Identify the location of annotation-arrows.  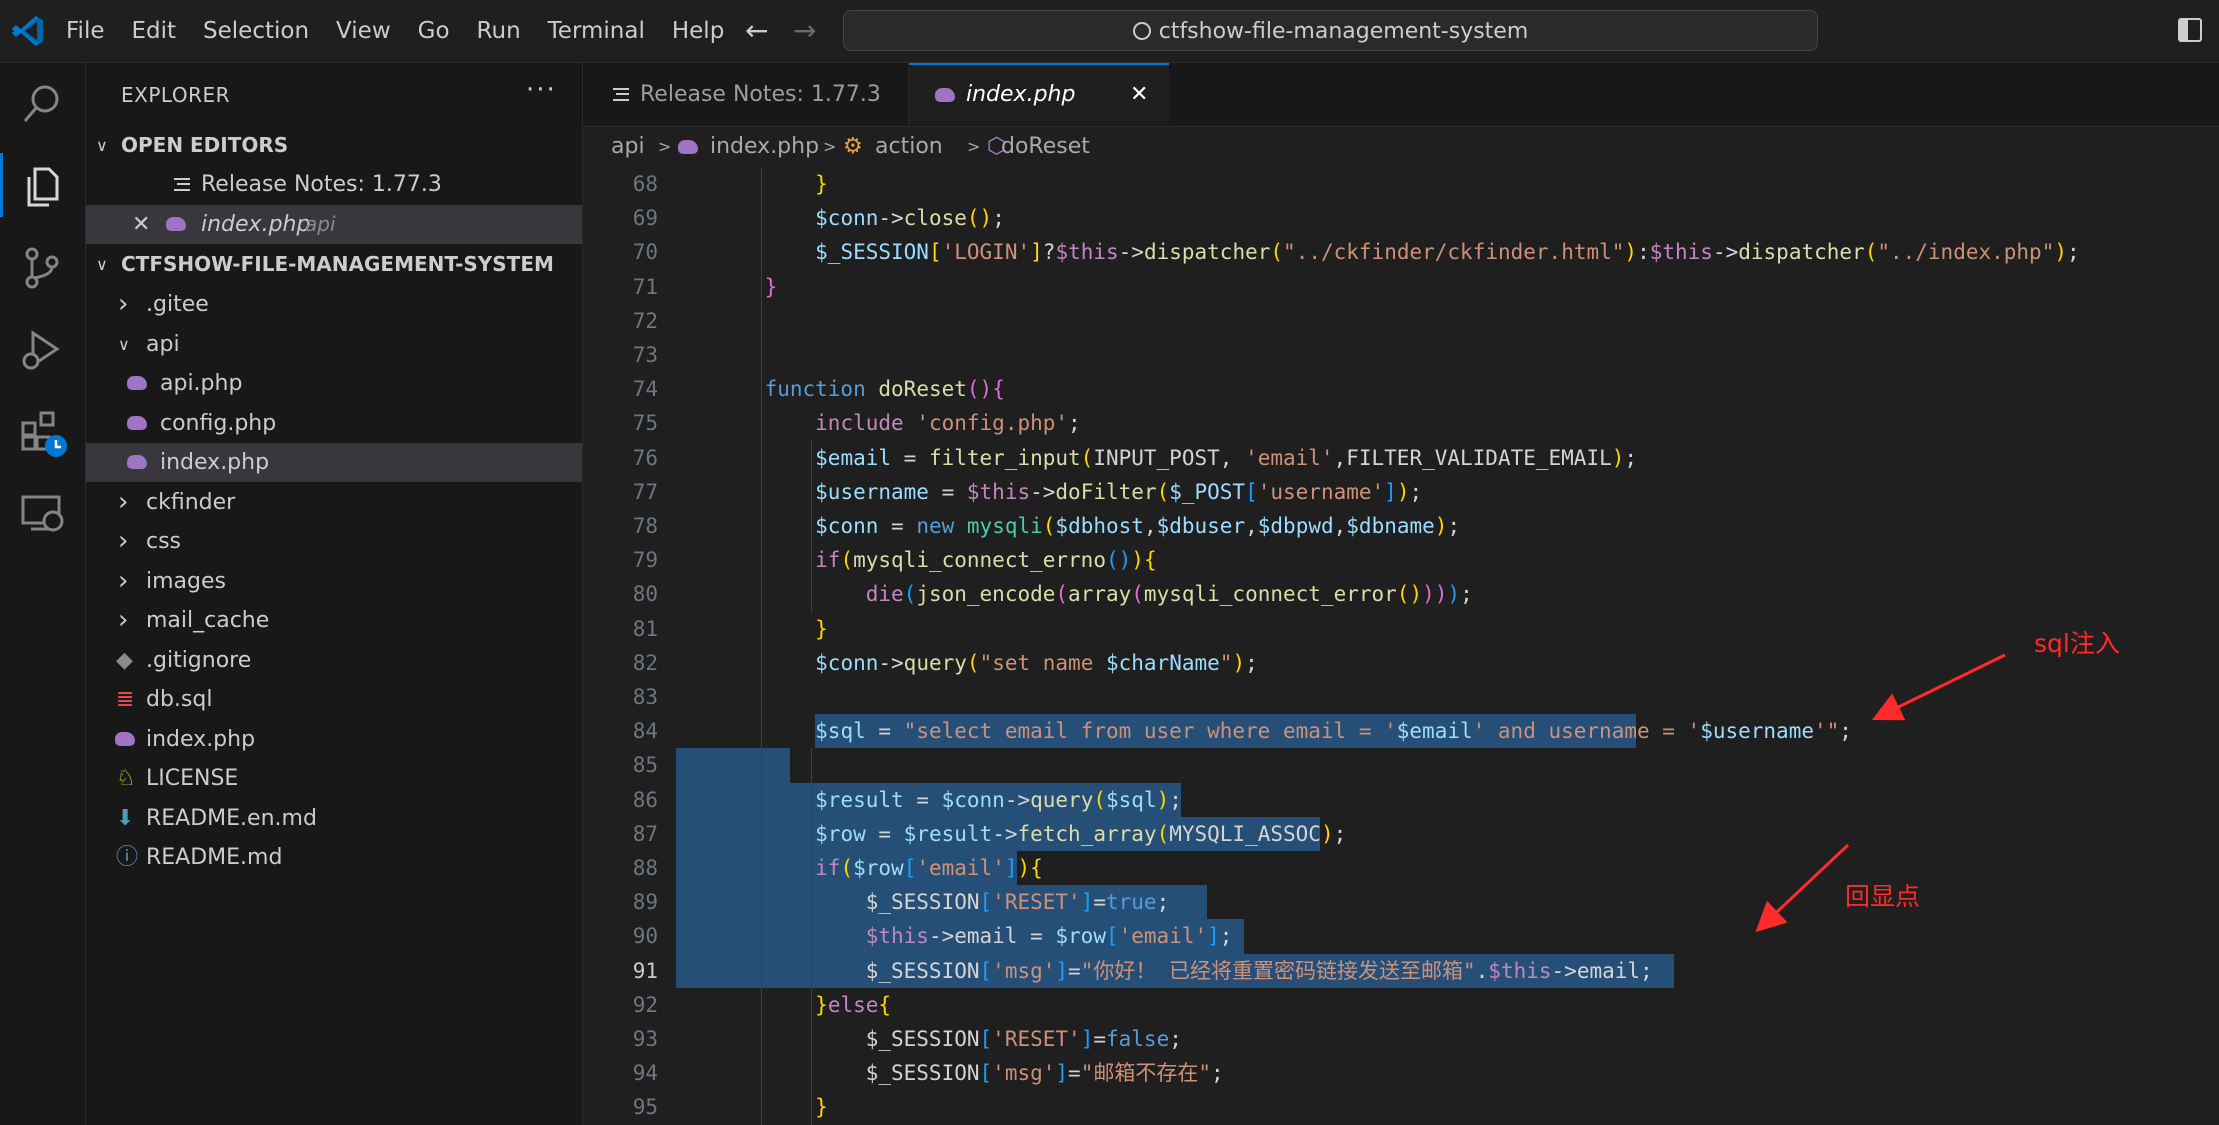
(1880, 793).